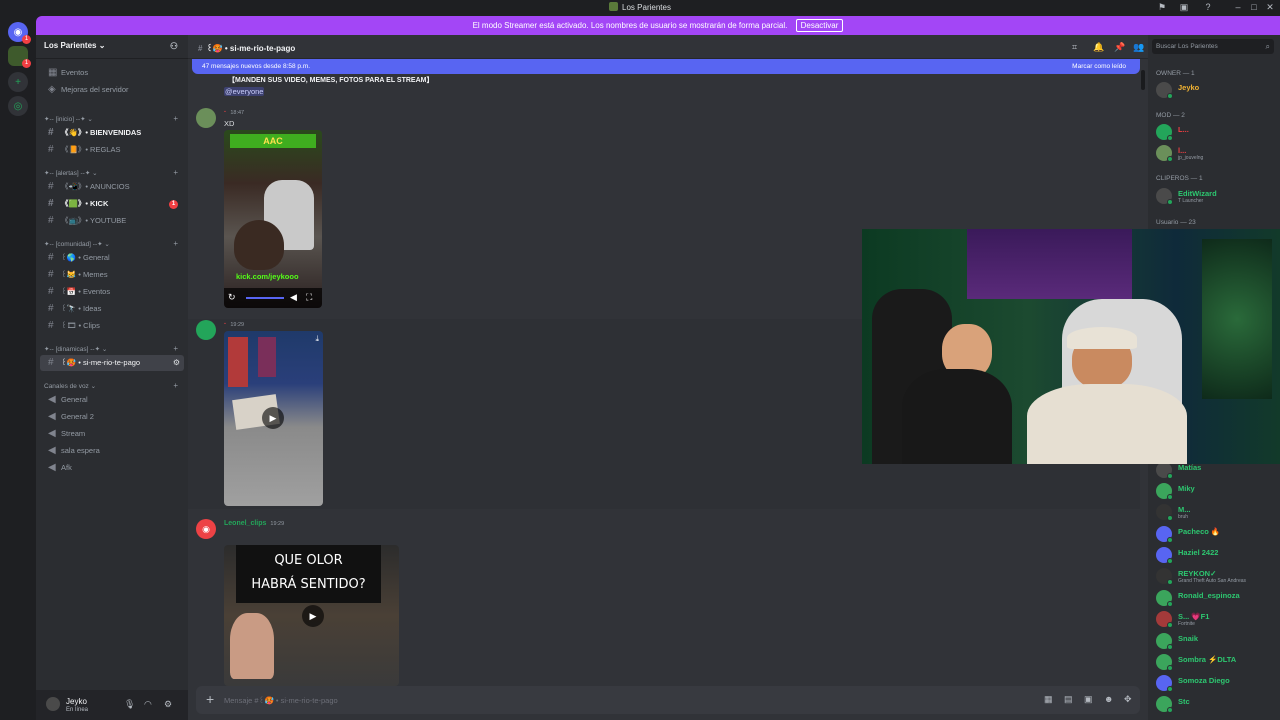 This screenshot has width=1280, height=720. I want to click on video-attachment: AAC kick.com/jeykooo ↻ ◀ ⛶, so click(273, 219).